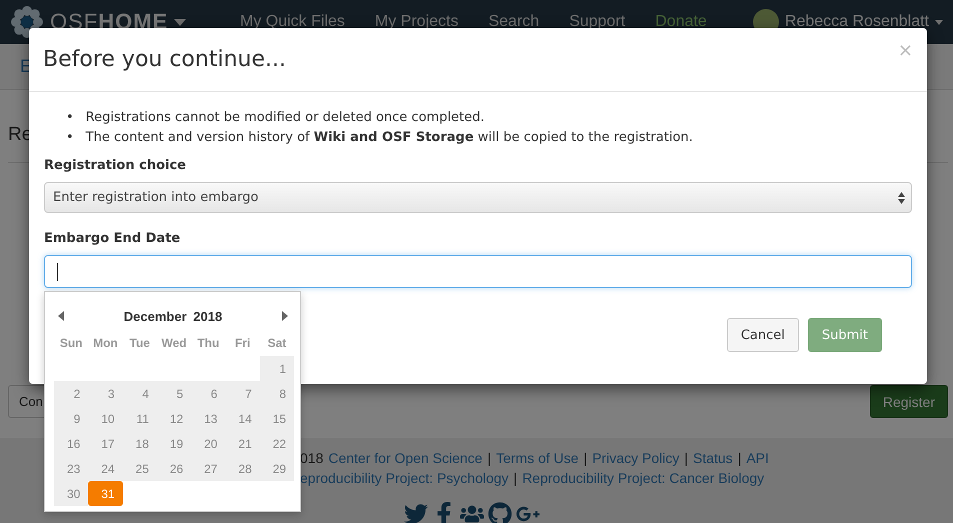 The image size is (953, 523). Describe the element at coordinates (277, 343) in the screenshot. I see `weekday-label: Sat` at that location.